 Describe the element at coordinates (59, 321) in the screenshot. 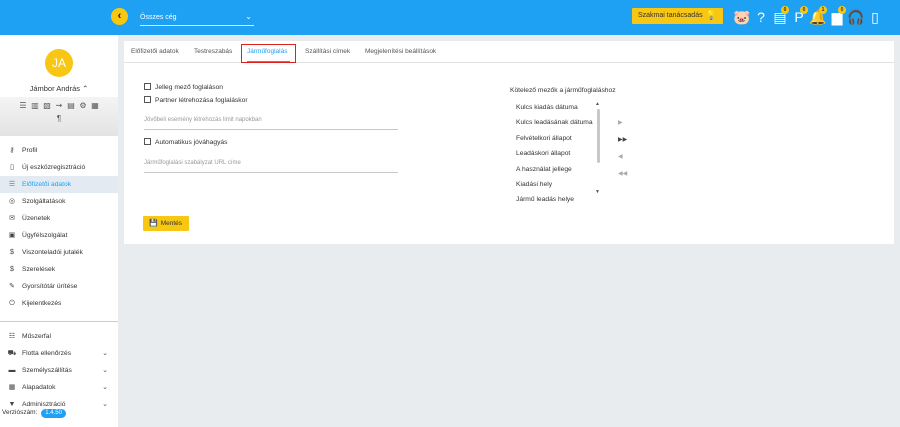

I see `sidebar-divider` at that location.